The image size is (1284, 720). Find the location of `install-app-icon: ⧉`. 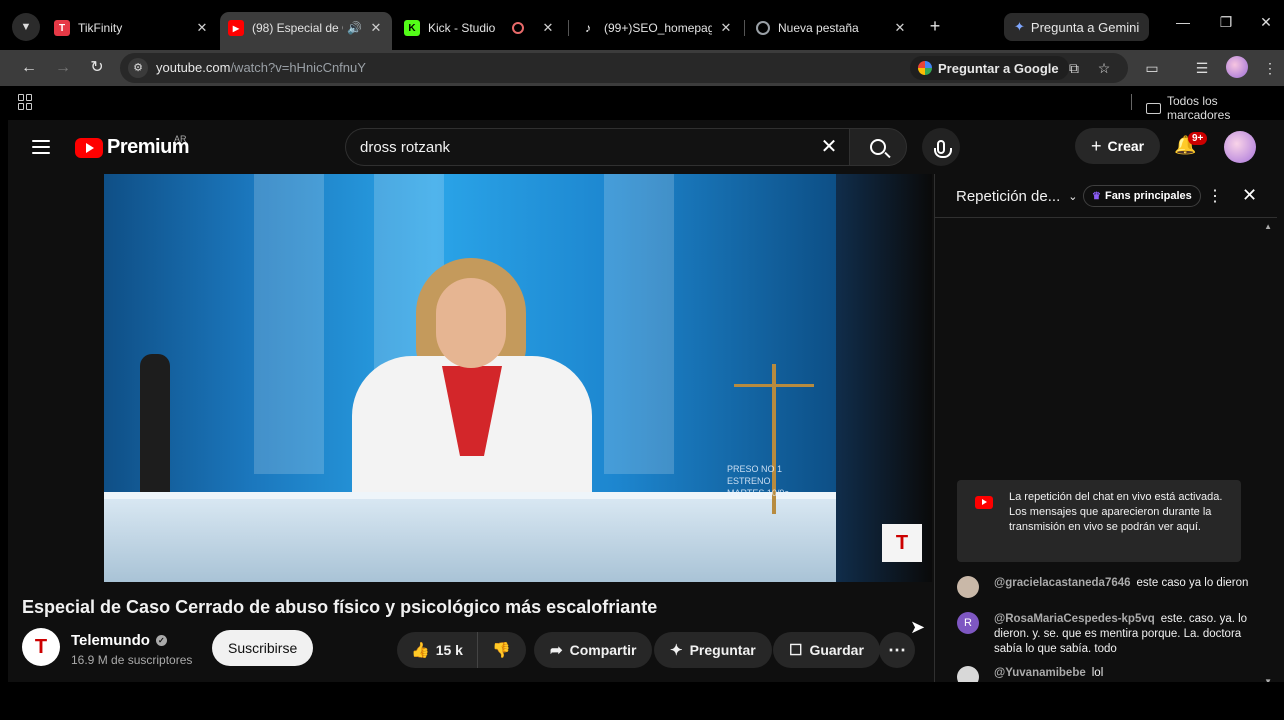

install-app-icon: ⧉ is located at coordinates (1074, 68).